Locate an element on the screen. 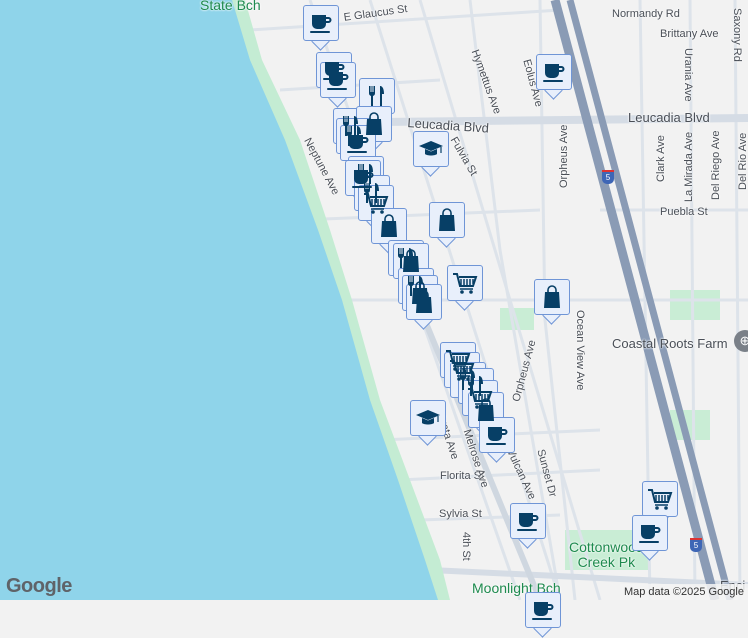 The image size is (748, 638). street-label: Saxony Rd is located at coordinates (737, 35).